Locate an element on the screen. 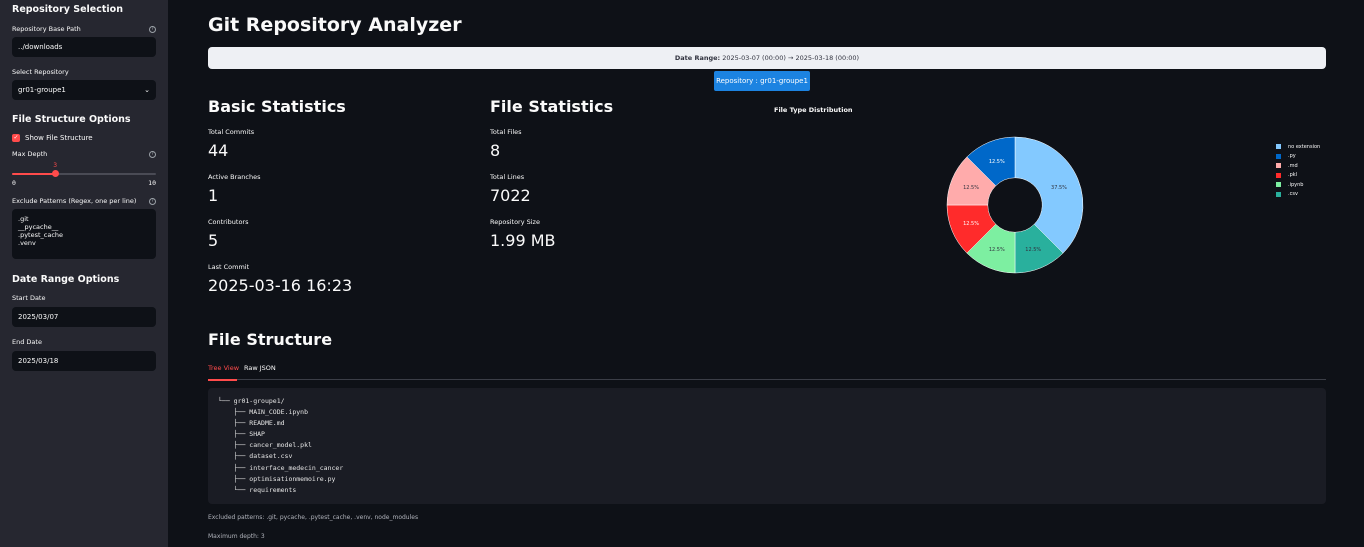  base-path-label-row: Repository Base Path ? is located at coordinates (84, 29).